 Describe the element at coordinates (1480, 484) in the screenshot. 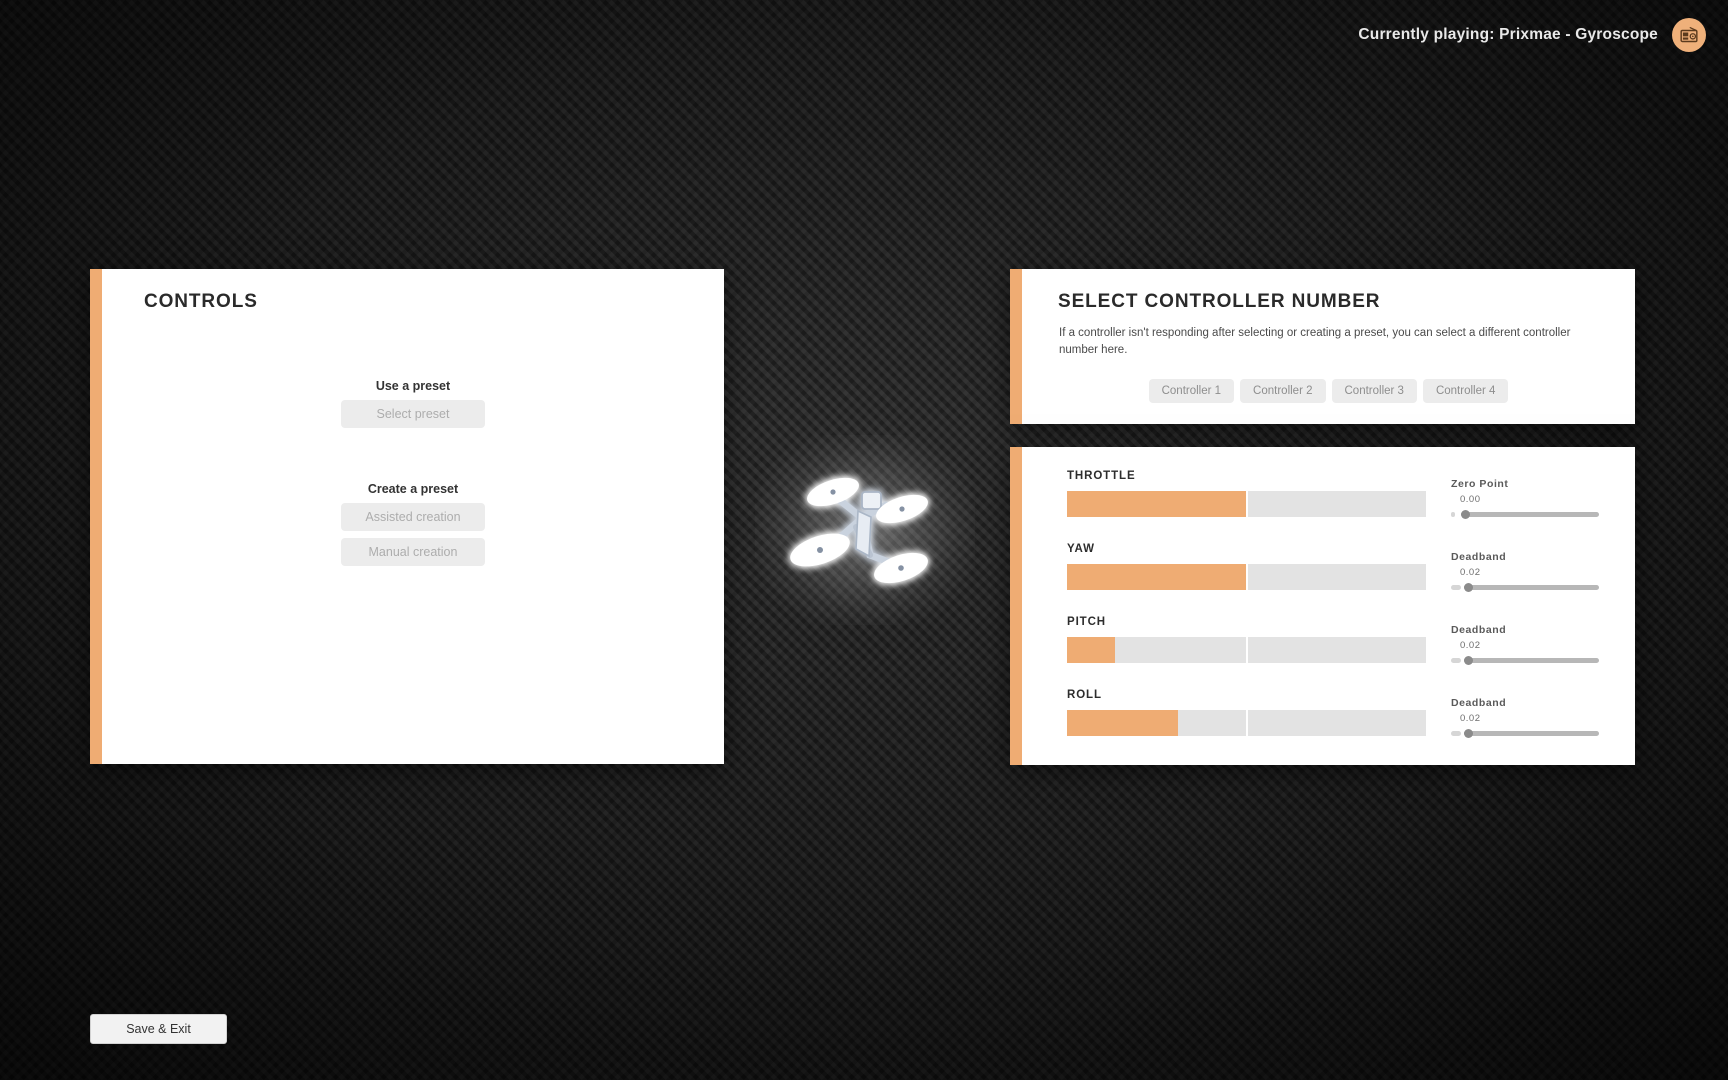

I see `slider-label: Zero Point` at that location.